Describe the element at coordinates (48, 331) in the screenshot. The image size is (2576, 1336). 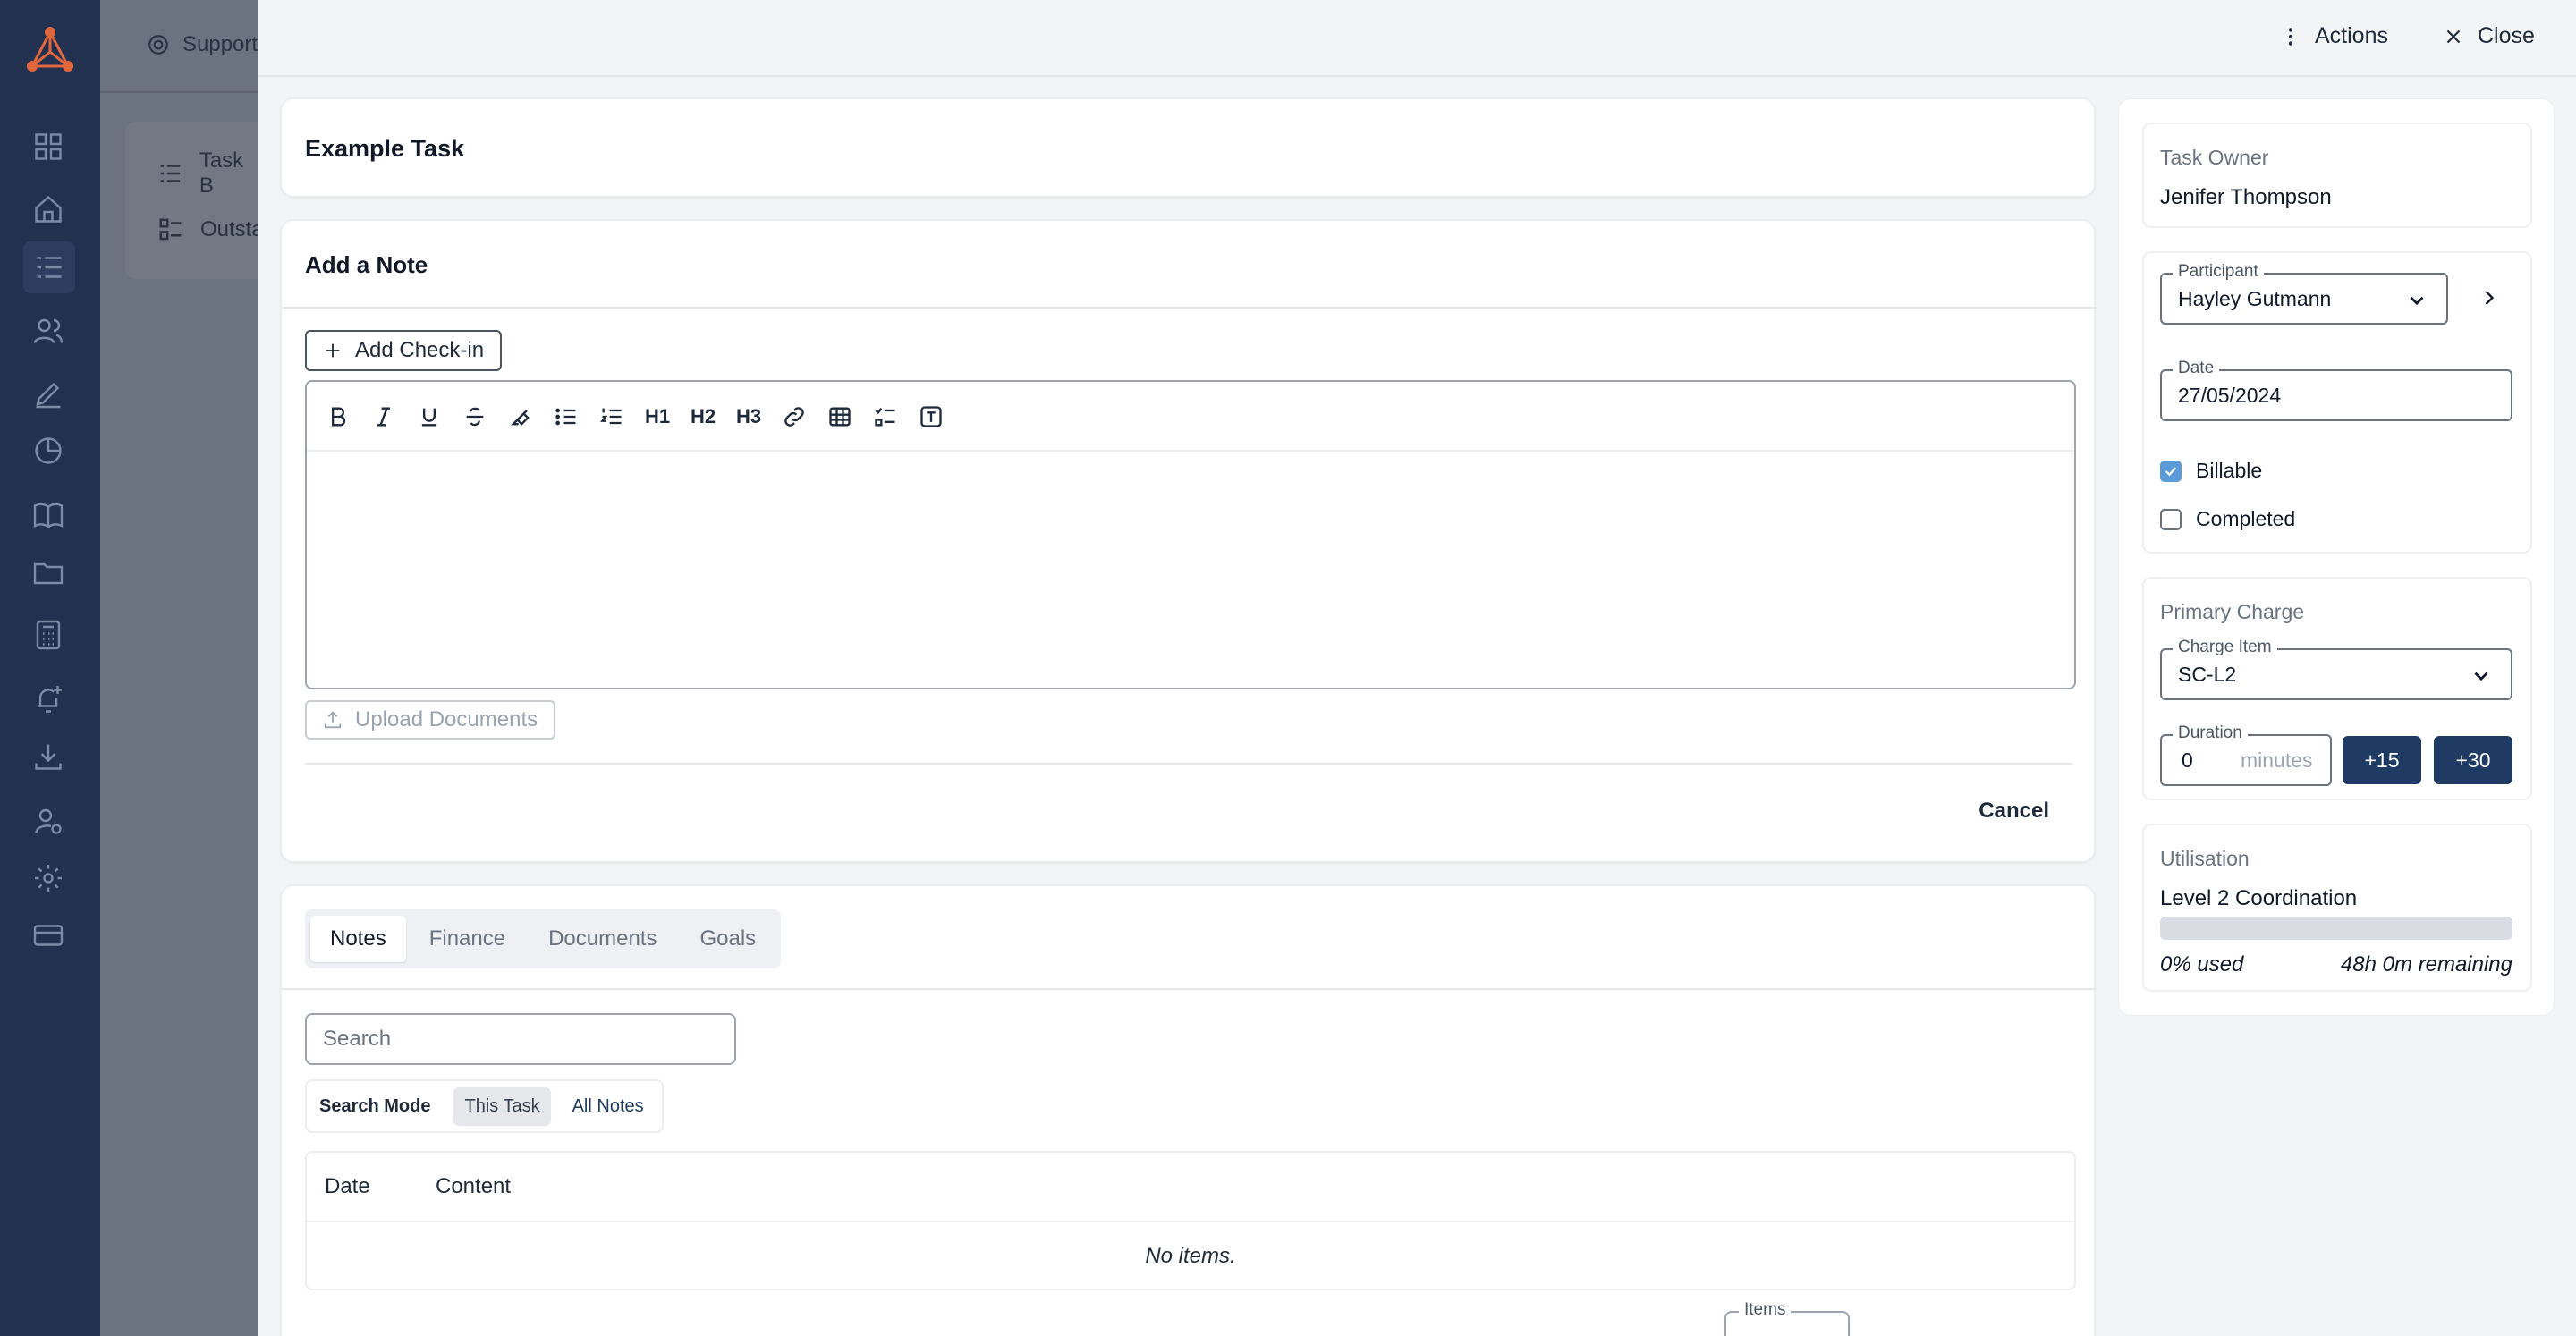
I see `users-icon` at that location.